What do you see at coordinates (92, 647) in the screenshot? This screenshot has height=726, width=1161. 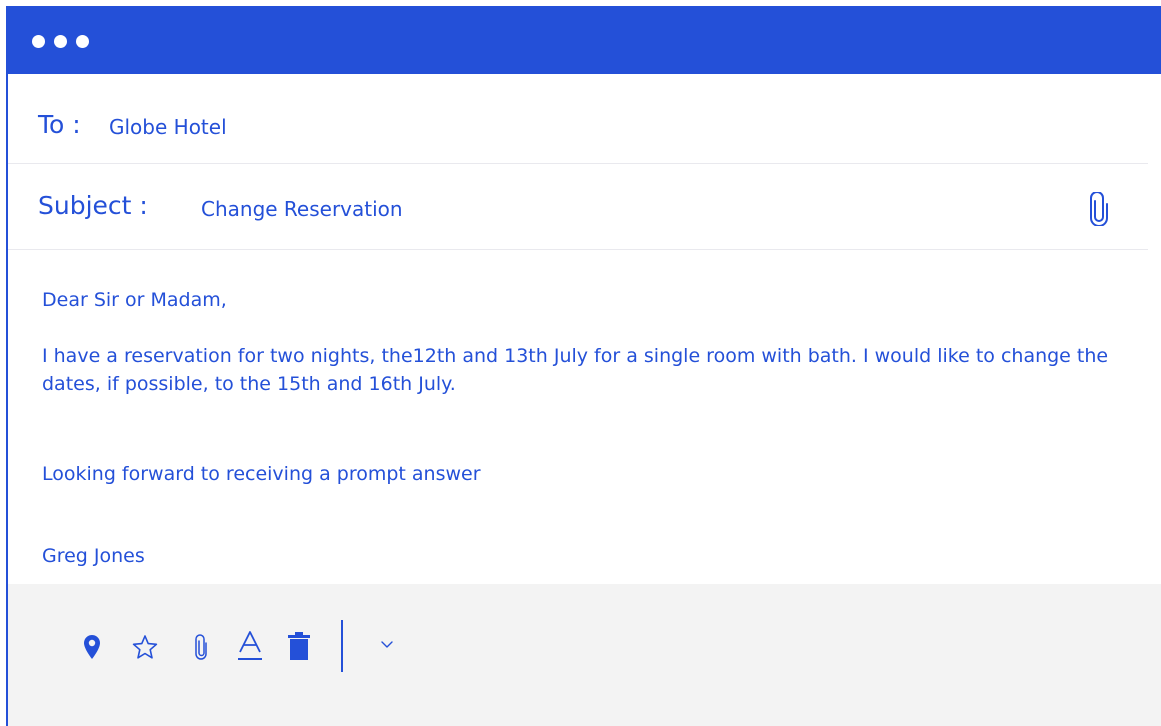 I see `location-pin-icon` at bounding box center [92, 647].